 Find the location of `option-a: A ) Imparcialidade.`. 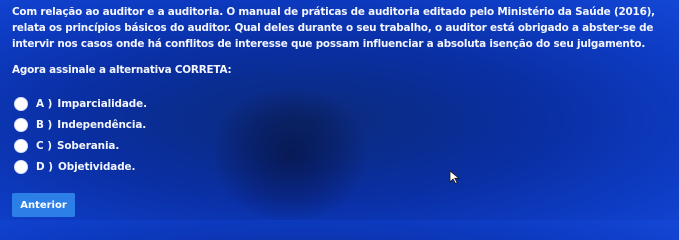

option-a: A ) Imparcialidade. is located at coordinates (80, 103).